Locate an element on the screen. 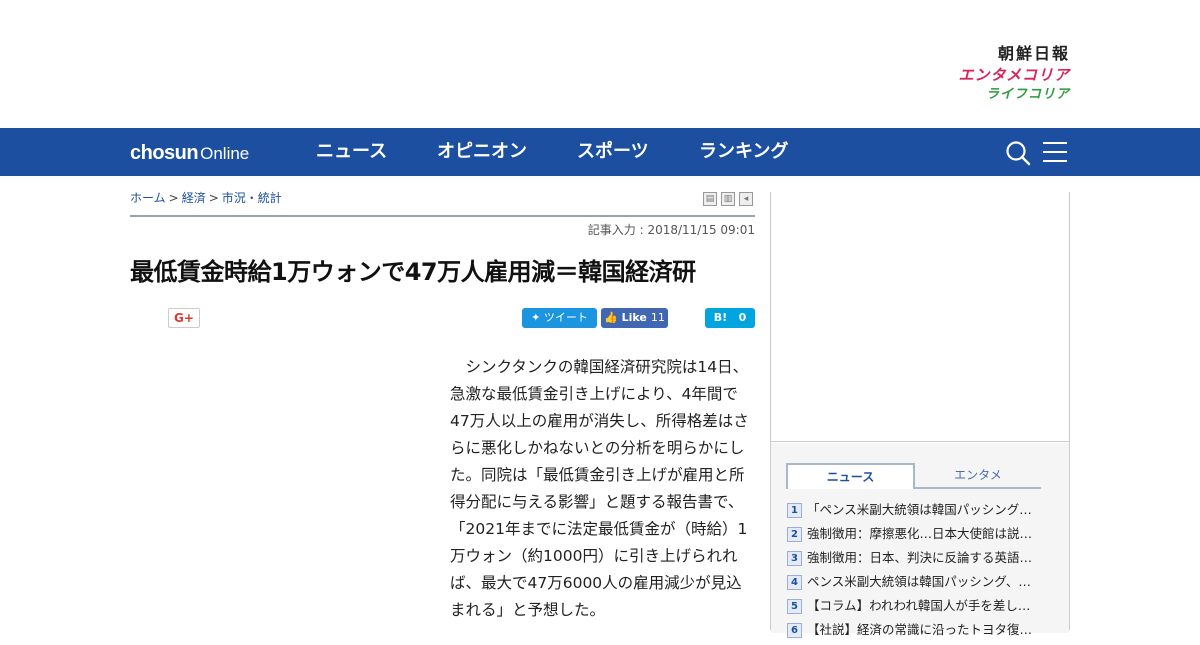  like-label: Like is located at coordinates (634, 317).